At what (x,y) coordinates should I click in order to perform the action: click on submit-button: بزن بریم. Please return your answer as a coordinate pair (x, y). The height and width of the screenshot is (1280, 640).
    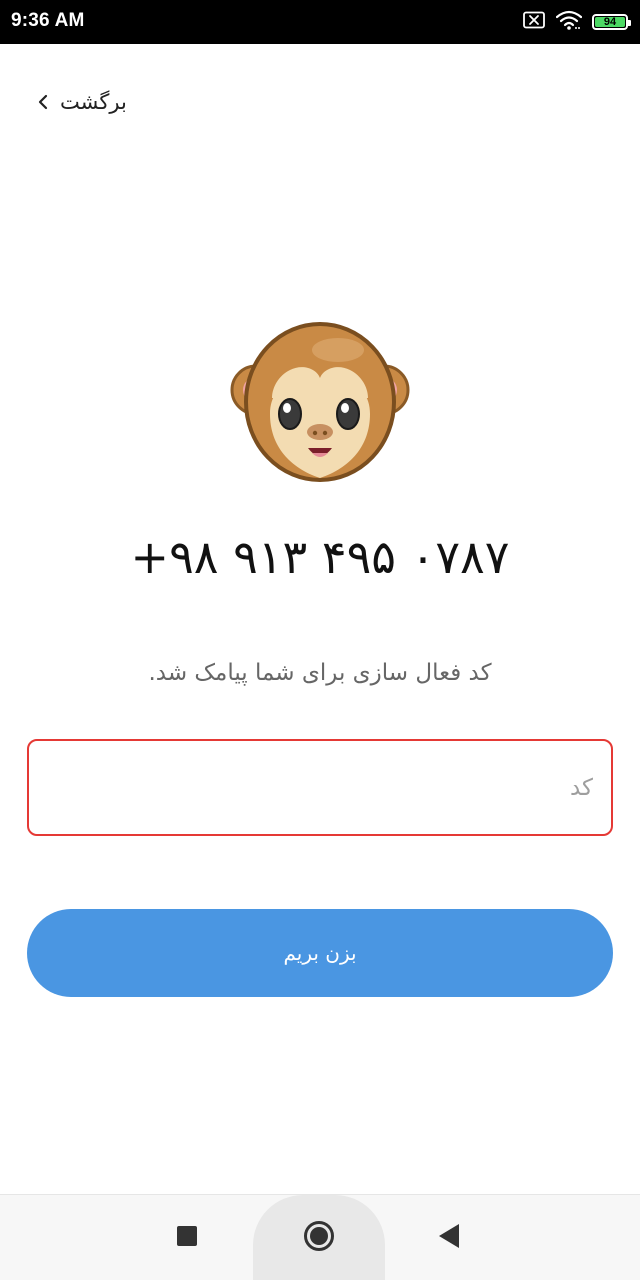
    Looking at the image, I should click on (320, 953).